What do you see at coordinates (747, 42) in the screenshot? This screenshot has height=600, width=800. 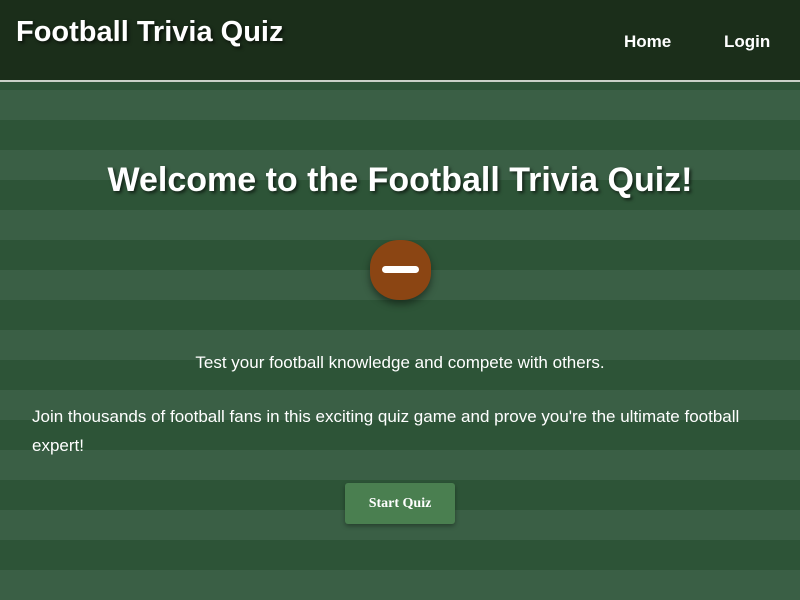 I see `nav-login-link: Login` at bounding box center [747, 42].